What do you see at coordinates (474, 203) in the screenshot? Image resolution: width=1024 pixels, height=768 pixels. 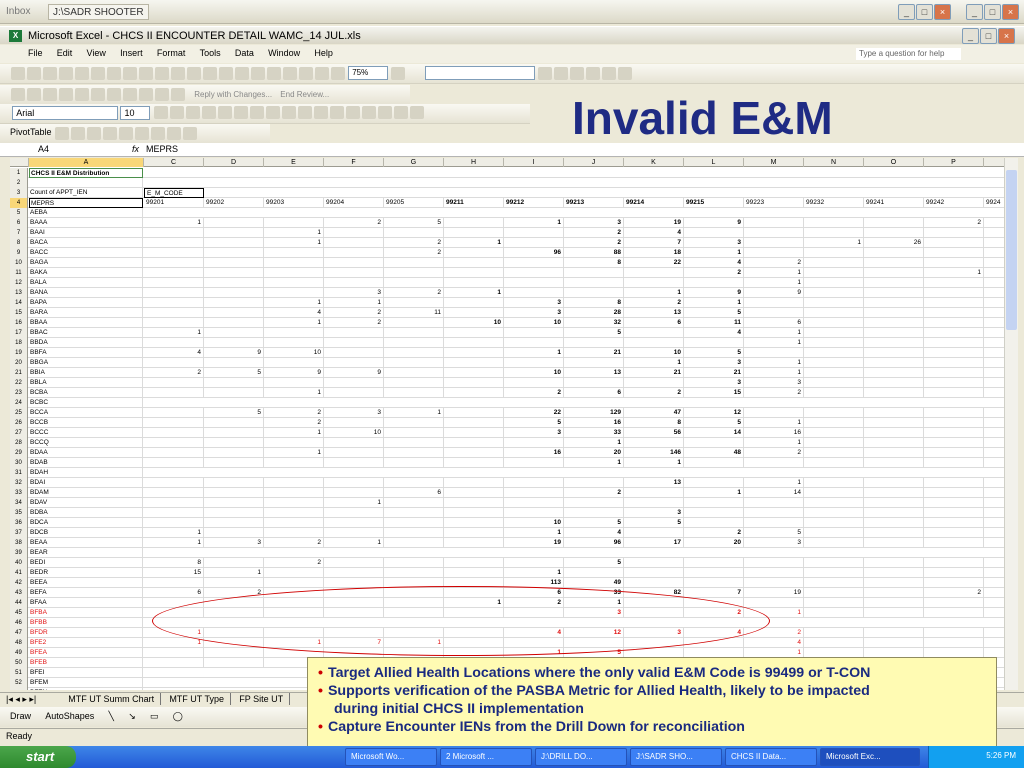 I see `cell-value: 99211` at bounding box center [474, 203].